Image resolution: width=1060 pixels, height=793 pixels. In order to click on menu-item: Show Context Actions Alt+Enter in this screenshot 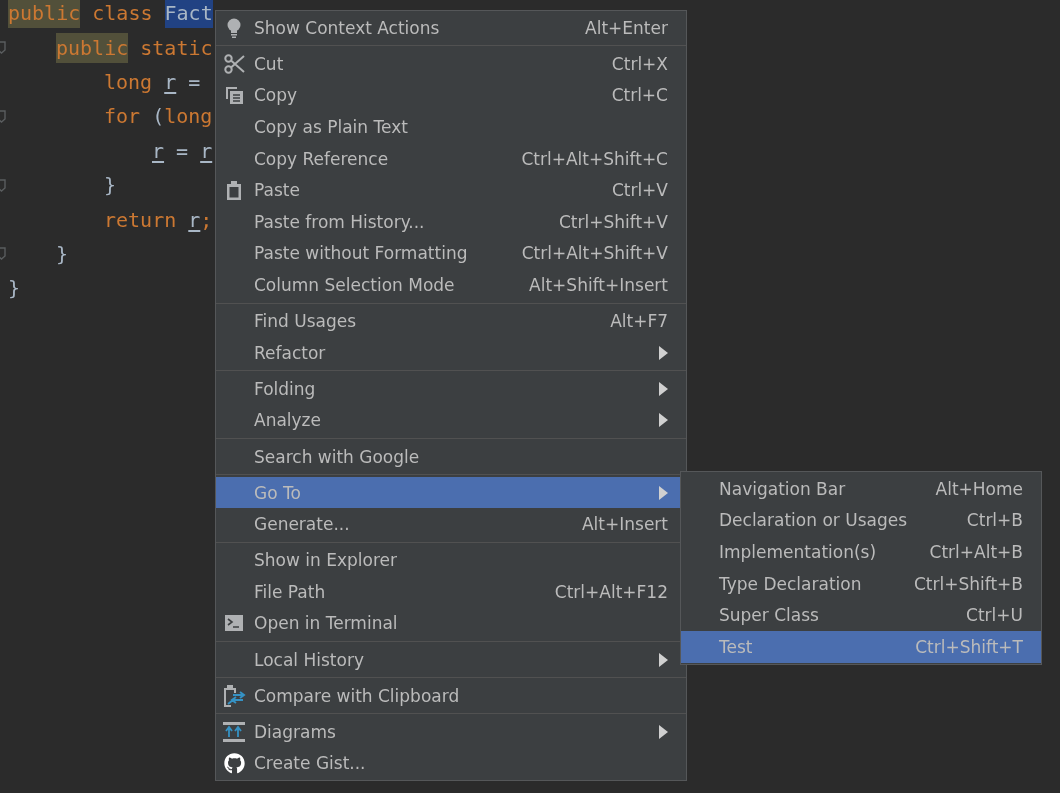, I will do `click(451, 28)`.